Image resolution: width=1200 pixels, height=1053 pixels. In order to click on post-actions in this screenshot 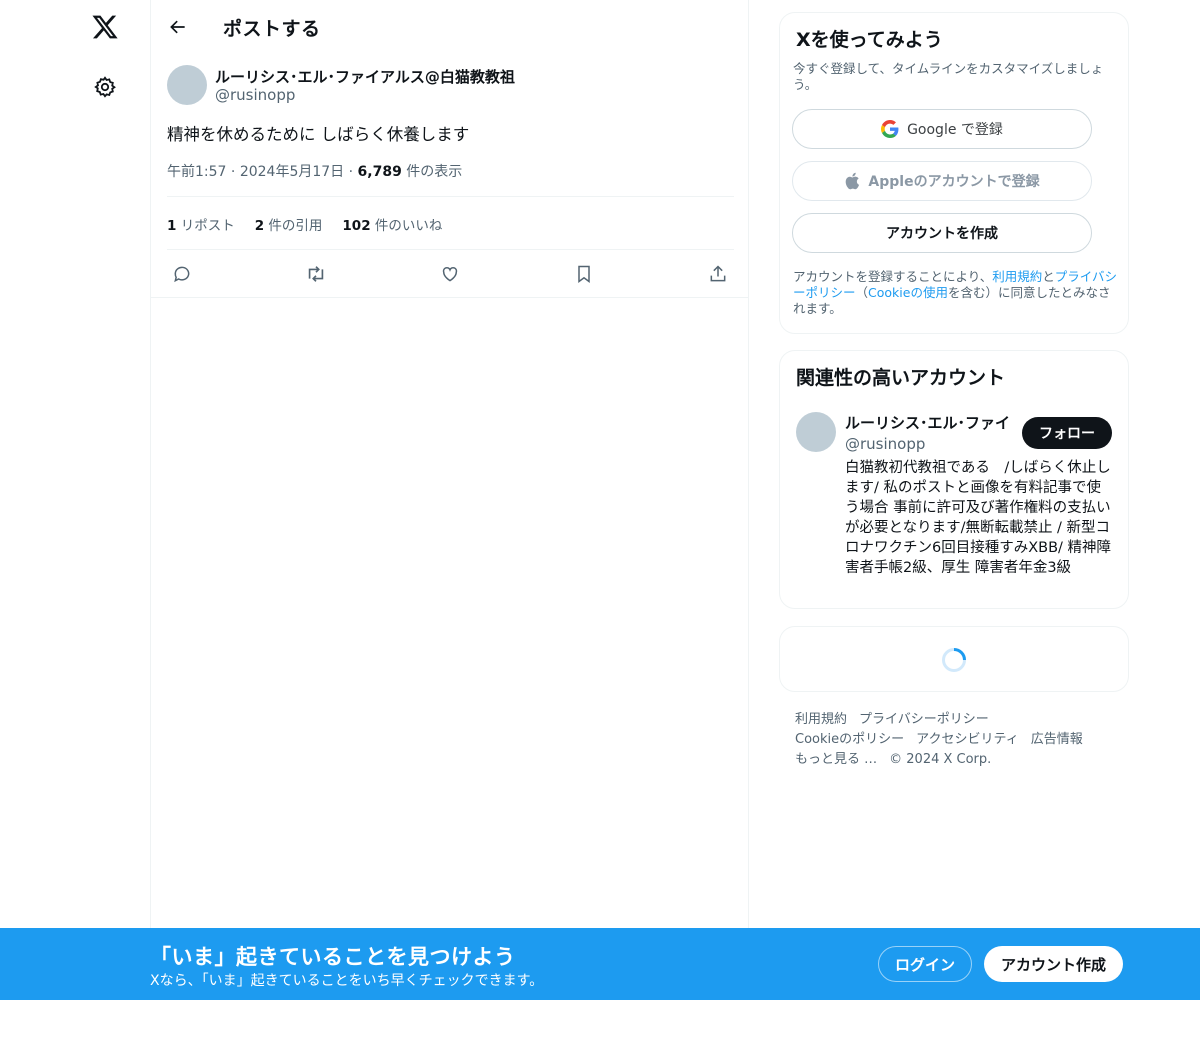, I will do `click(450, 274)`.